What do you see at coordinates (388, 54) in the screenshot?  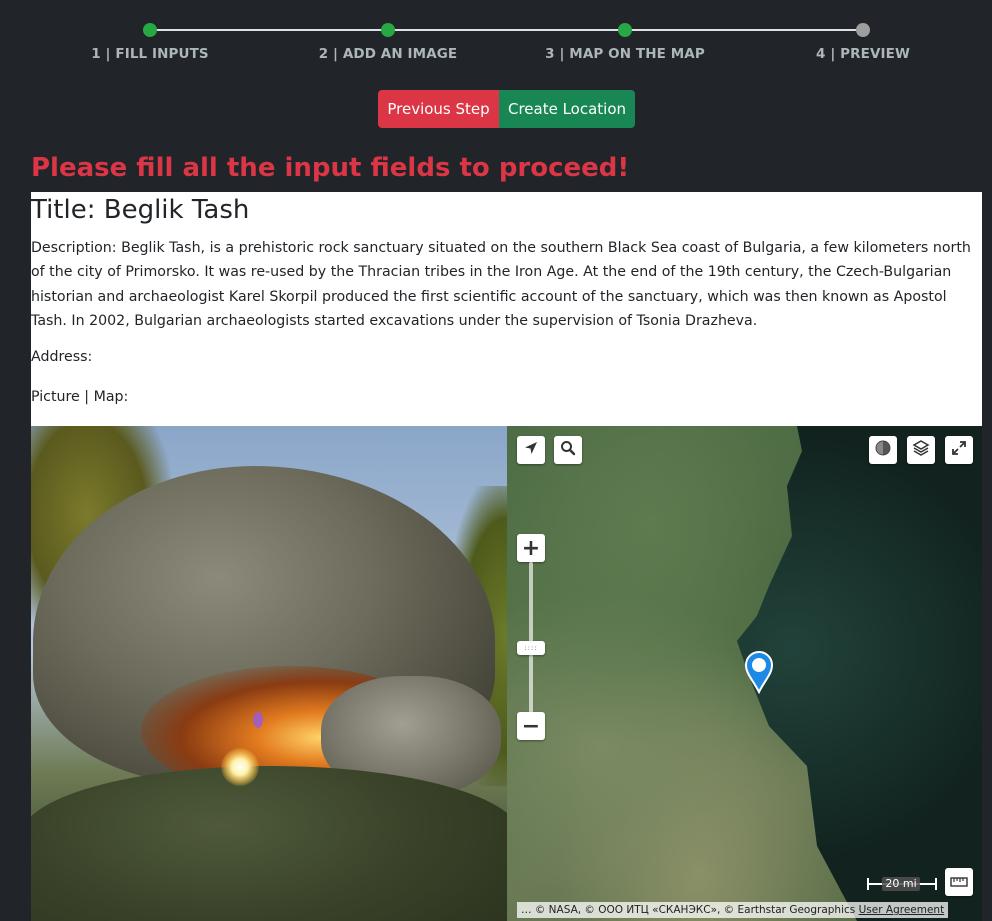 I see `step-2-label: 2 | ADD AN IMAGE` at bounding box center [388, 54].